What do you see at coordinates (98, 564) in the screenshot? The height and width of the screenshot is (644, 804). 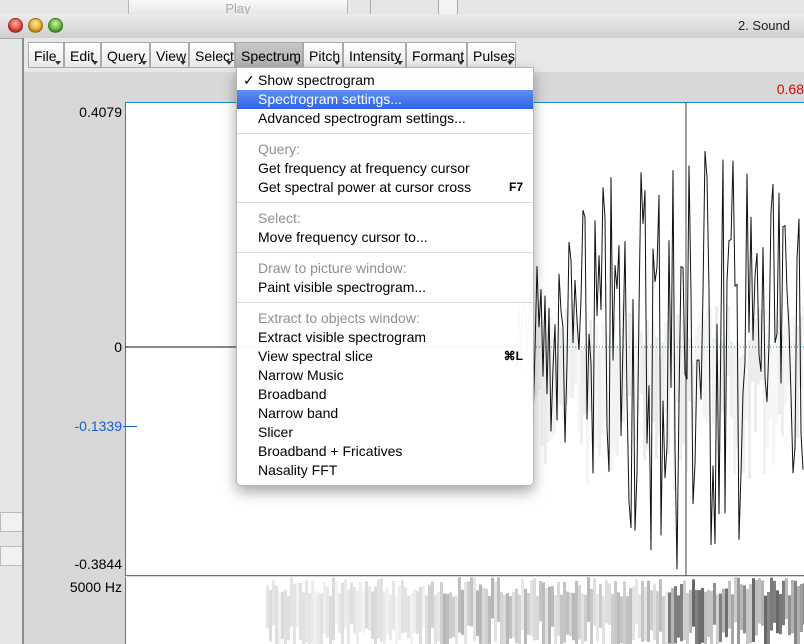 I see `waveform-ymin-label: -0.3844` at bounding box center [98, 564].